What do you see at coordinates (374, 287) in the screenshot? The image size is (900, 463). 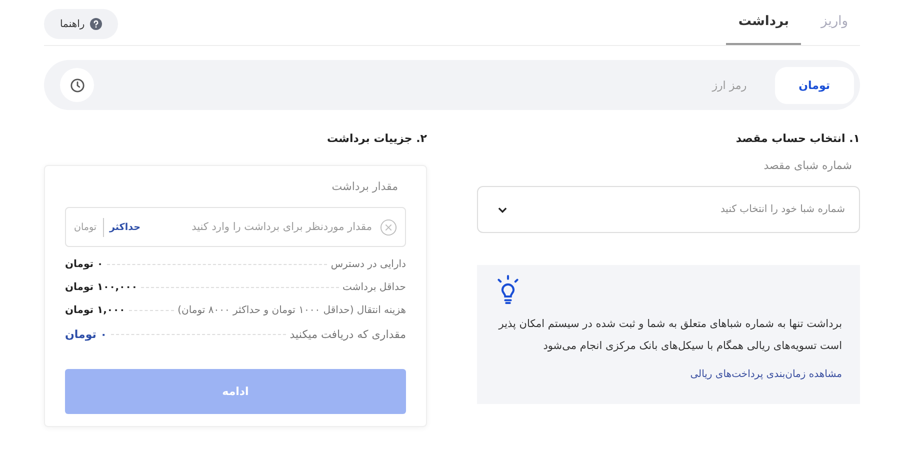 I see `row-label: حداقل برداشت` at bounding box center [374, 287].